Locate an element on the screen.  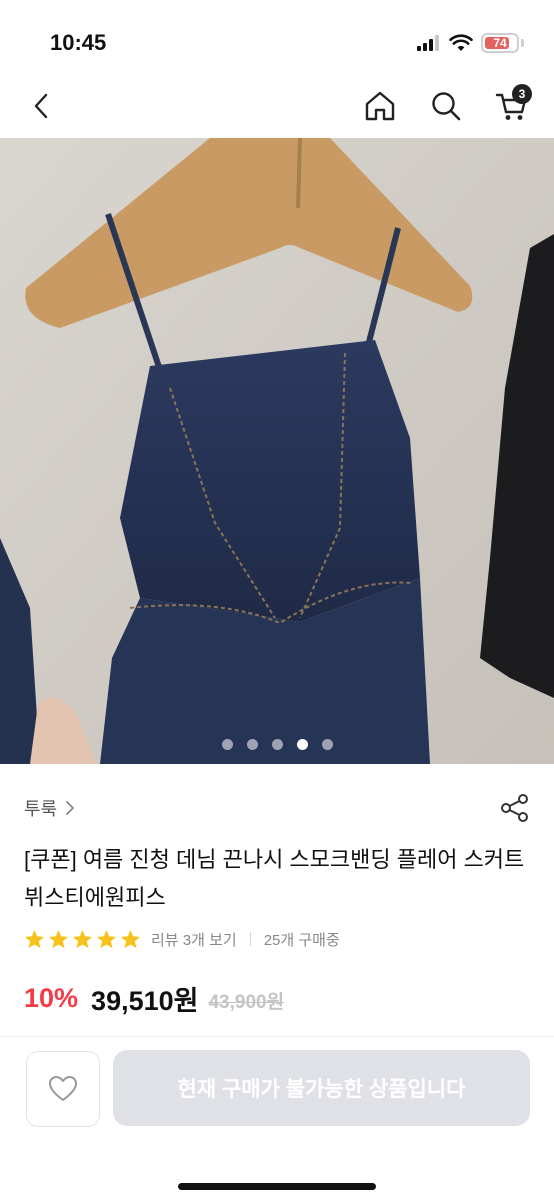
heart-icon is located at coordinates (63, 1088).